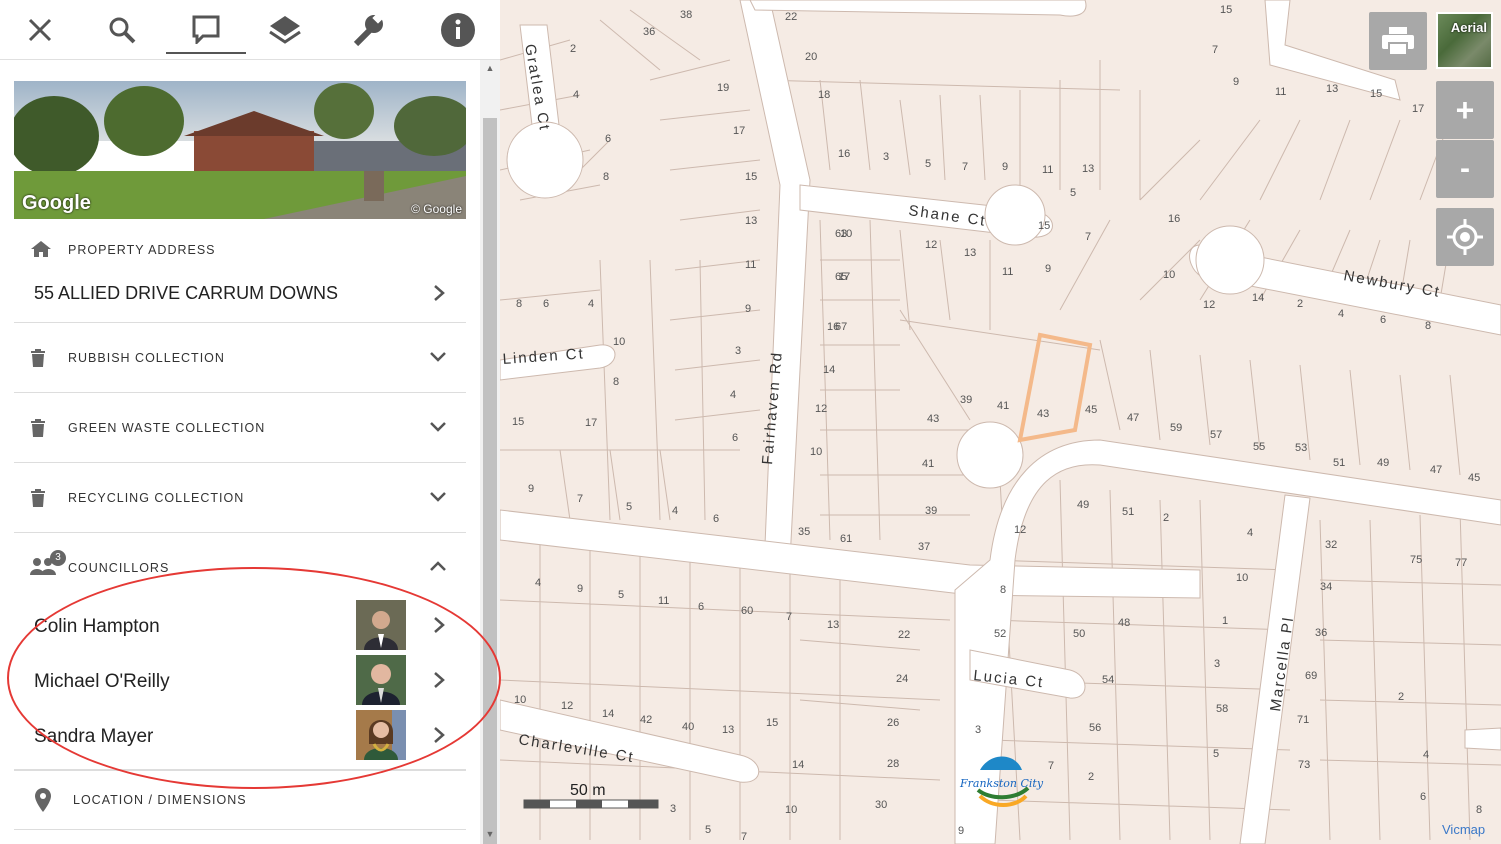 The width and height of the screenshot is (1501, 844). I want to click on print-icon, so click(1398, 41).